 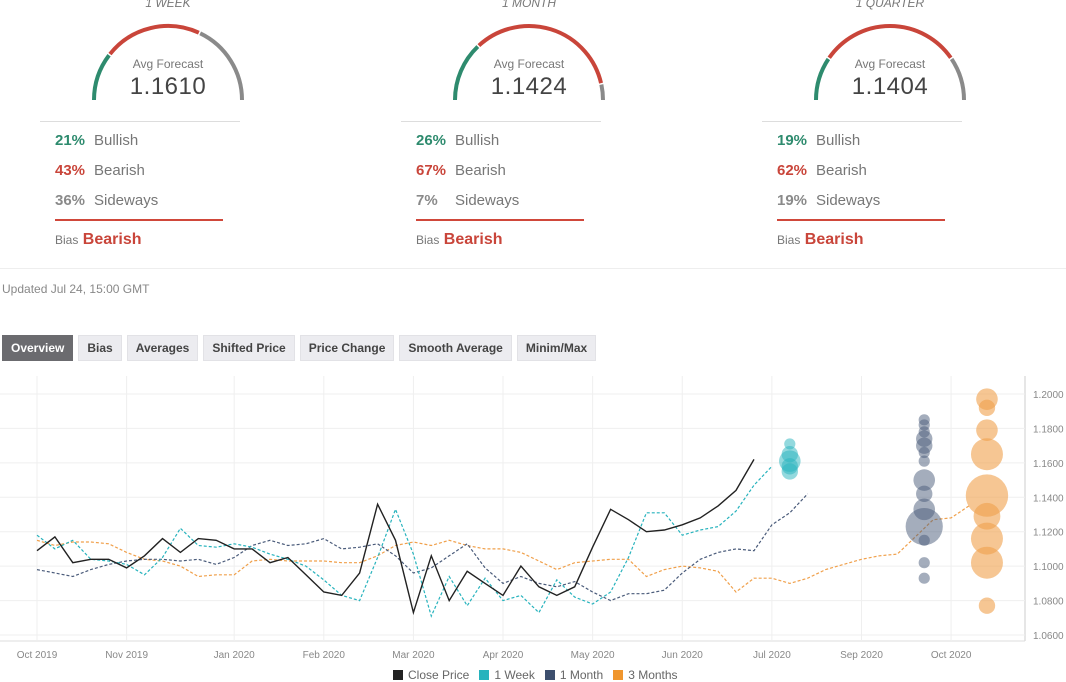 I want to click on x-tick-label: Sep 2020, so click(x=861, y=655).